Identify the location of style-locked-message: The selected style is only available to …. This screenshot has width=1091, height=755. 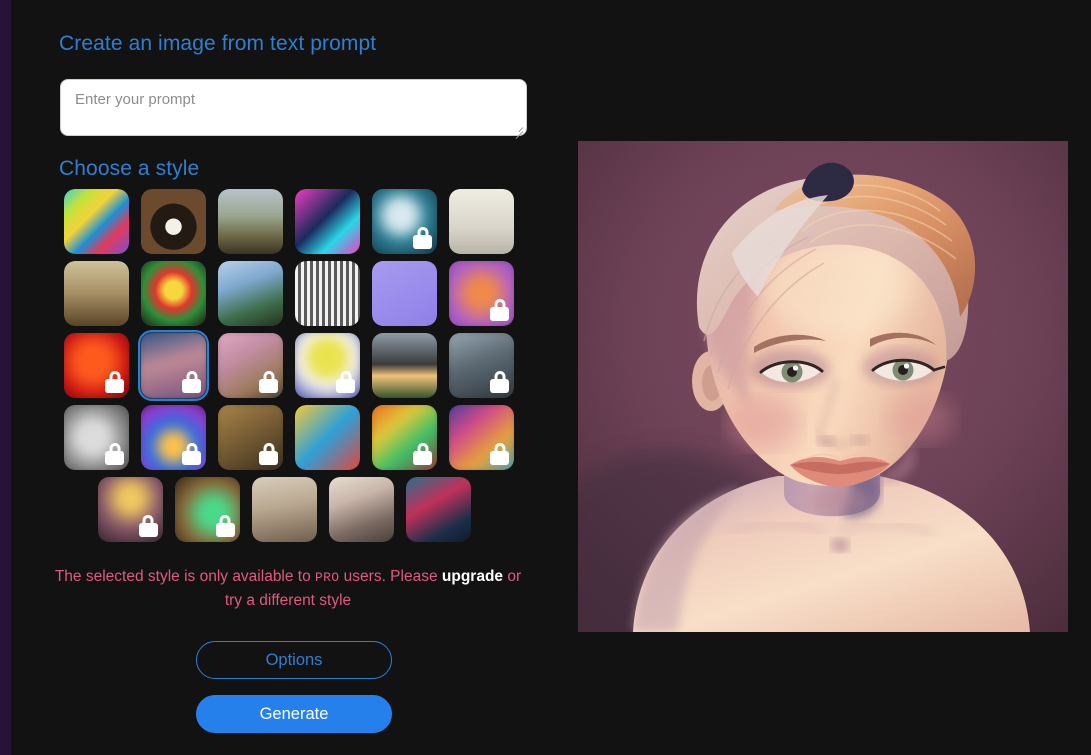
(288, 588).